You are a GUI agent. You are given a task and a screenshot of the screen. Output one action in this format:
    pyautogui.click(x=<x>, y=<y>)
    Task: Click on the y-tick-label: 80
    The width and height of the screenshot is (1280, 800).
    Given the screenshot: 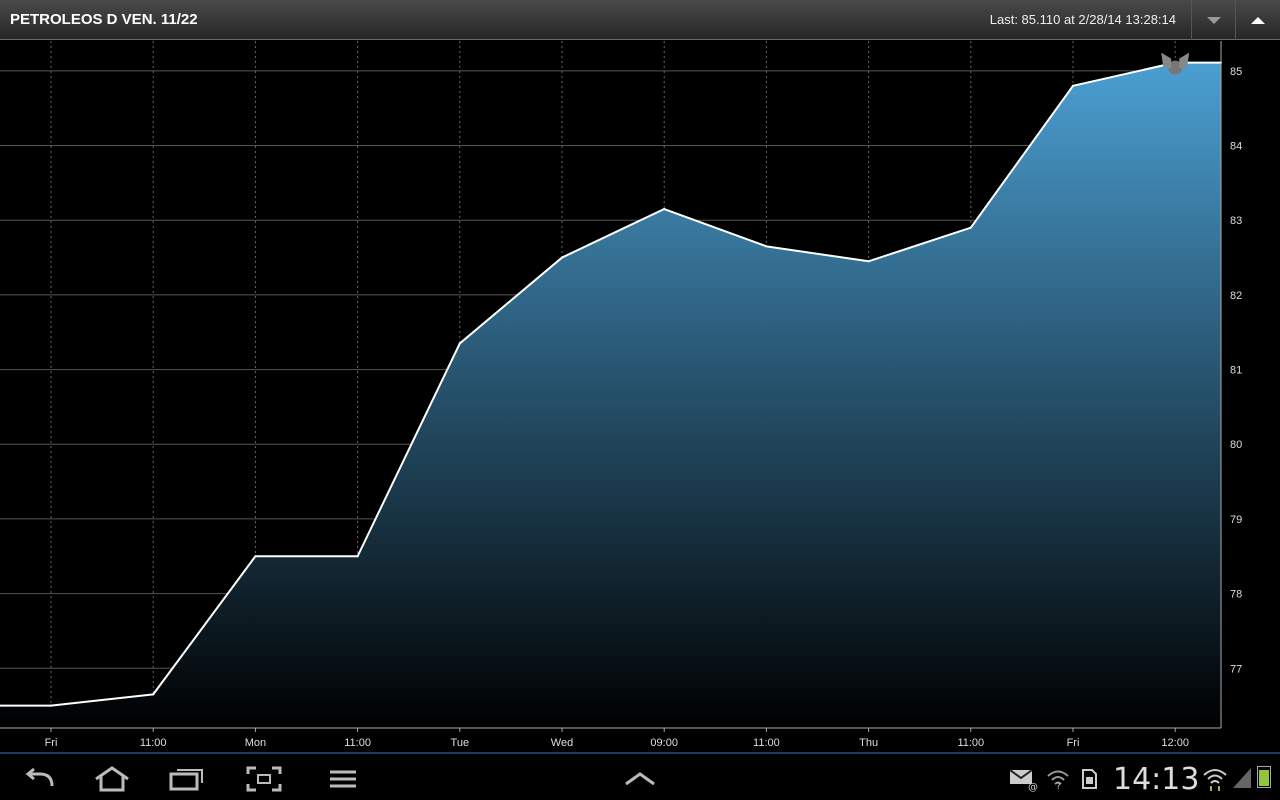 What is the action you would take?
    pyautogui.click(x=1236, y=445)
    